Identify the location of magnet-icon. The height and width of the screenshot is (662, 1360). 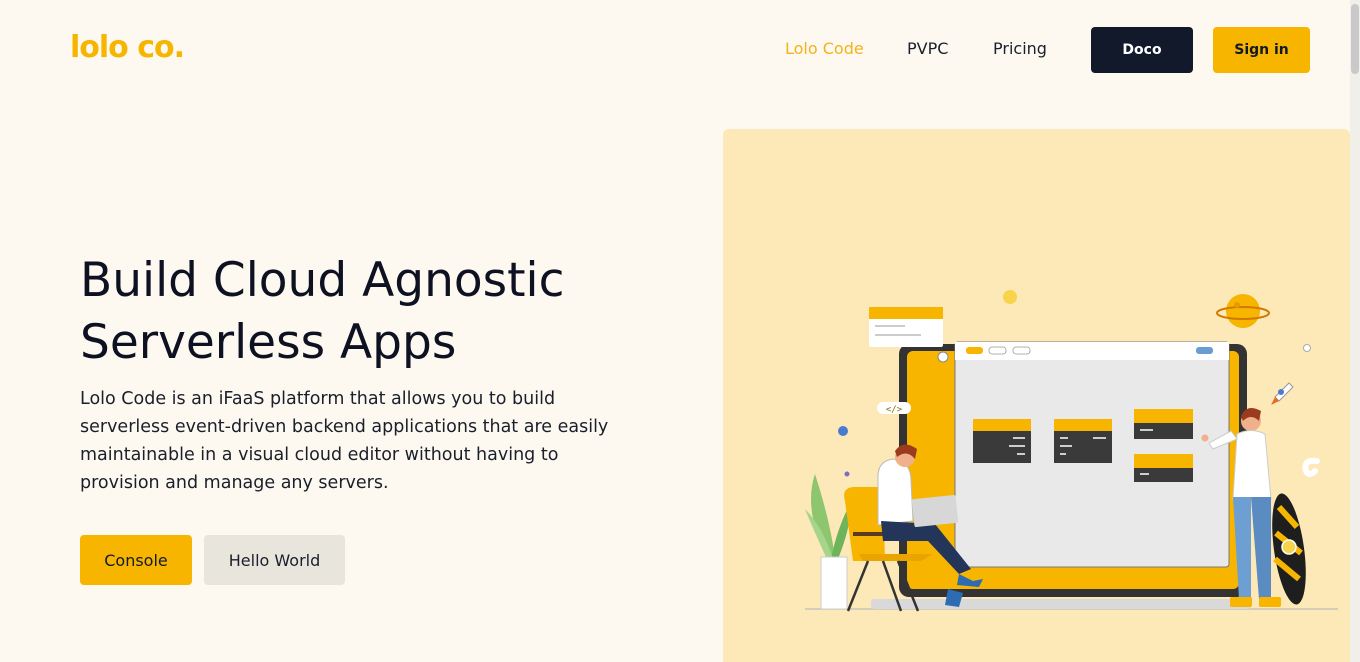
(1311, 467).